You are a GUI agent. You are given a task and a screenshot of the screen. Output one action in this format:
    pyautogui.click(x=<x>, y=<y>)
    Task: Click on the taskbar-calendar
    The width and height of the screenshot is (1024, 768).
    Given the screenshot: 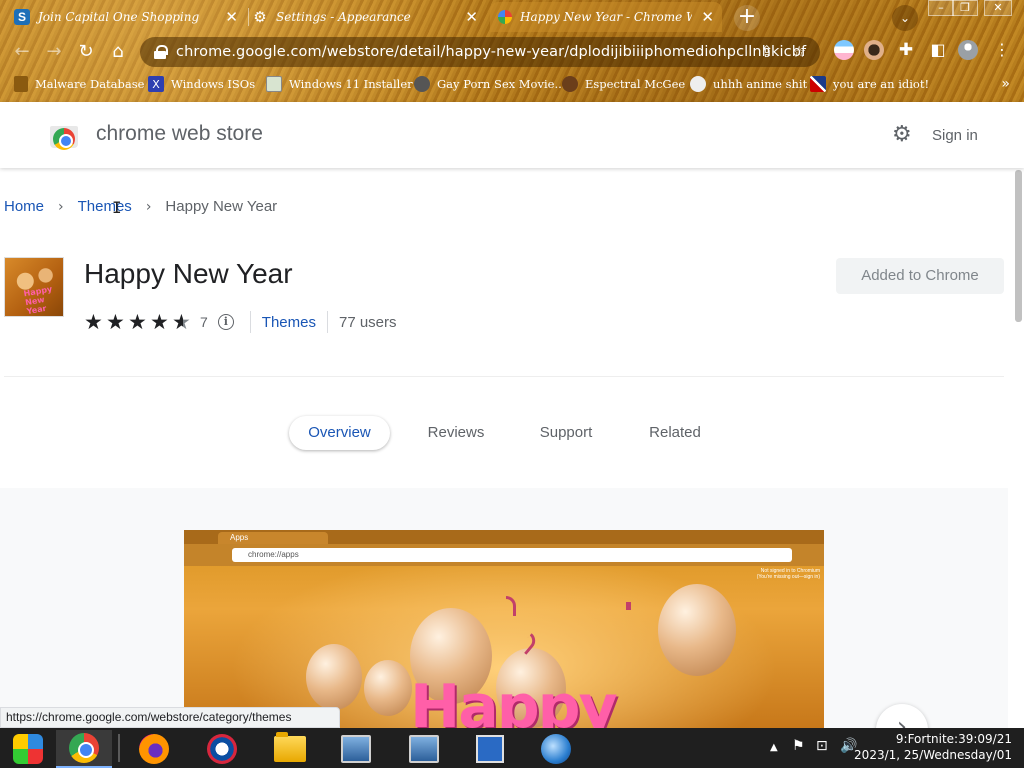 What is the action you would take?
    pyautogui.click(x=490, y=749)
    